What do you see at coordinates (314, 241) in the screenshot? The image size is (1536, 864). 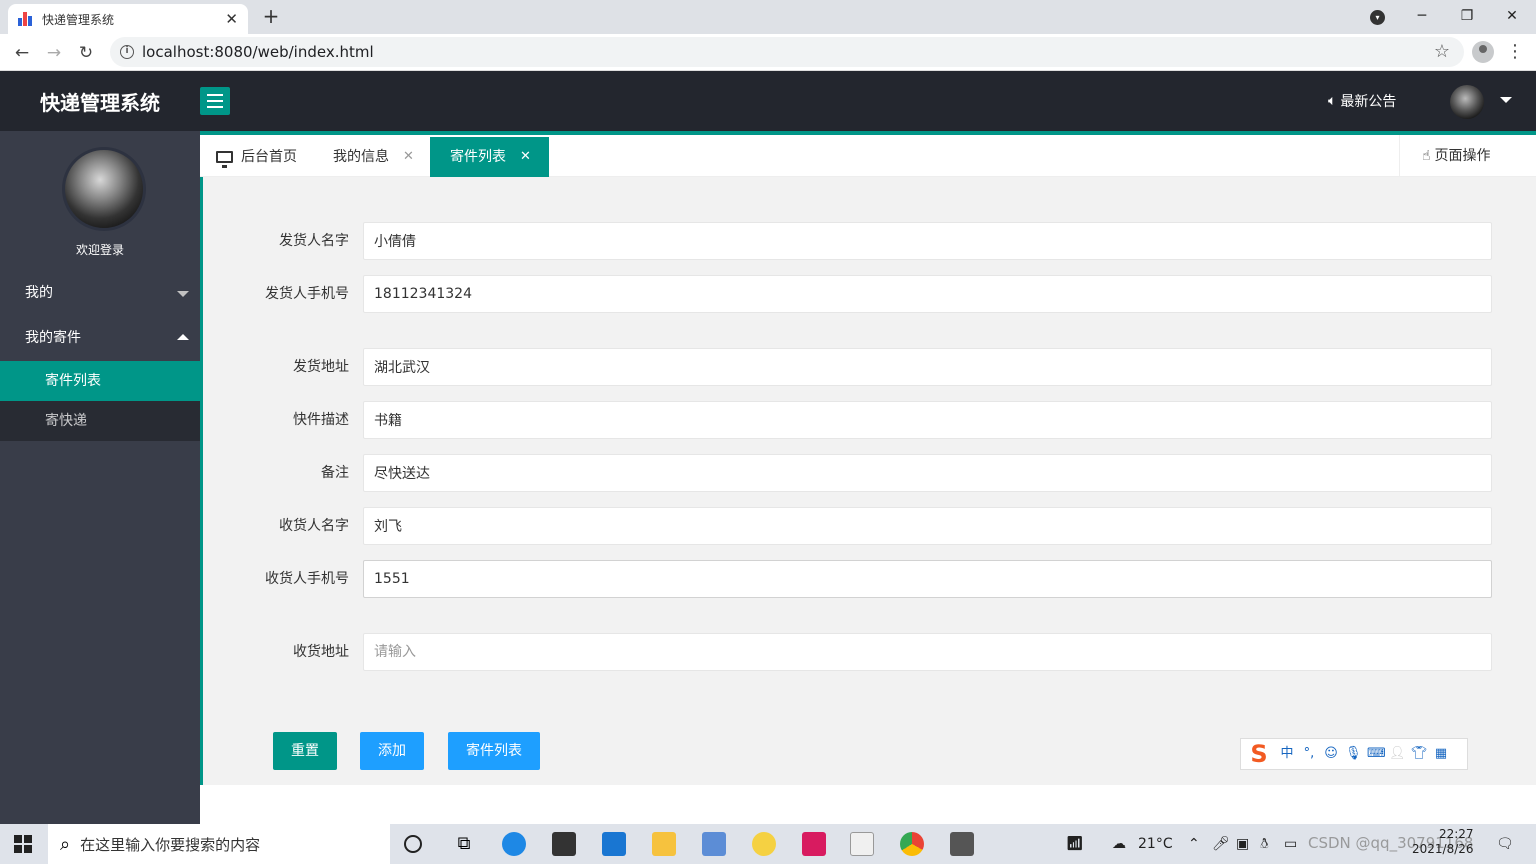 I see `form-label: 发货人名字` at bounding box center [314, 241].